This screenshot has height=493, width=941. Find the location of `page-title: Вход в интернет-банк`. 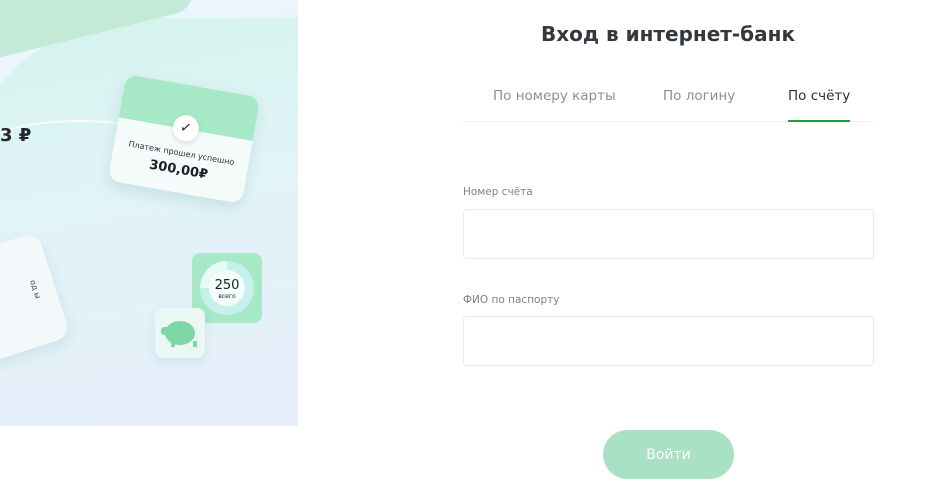

page-title: Вход в интернет-банк is located at coordinates (668, 34).